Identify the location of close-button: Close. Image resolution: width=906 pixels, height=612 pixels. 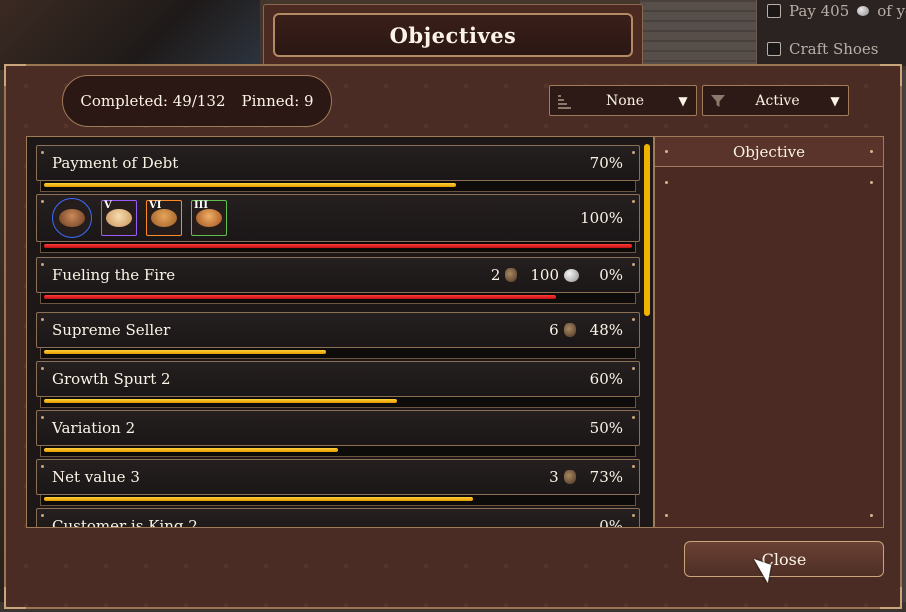
(784, 559).